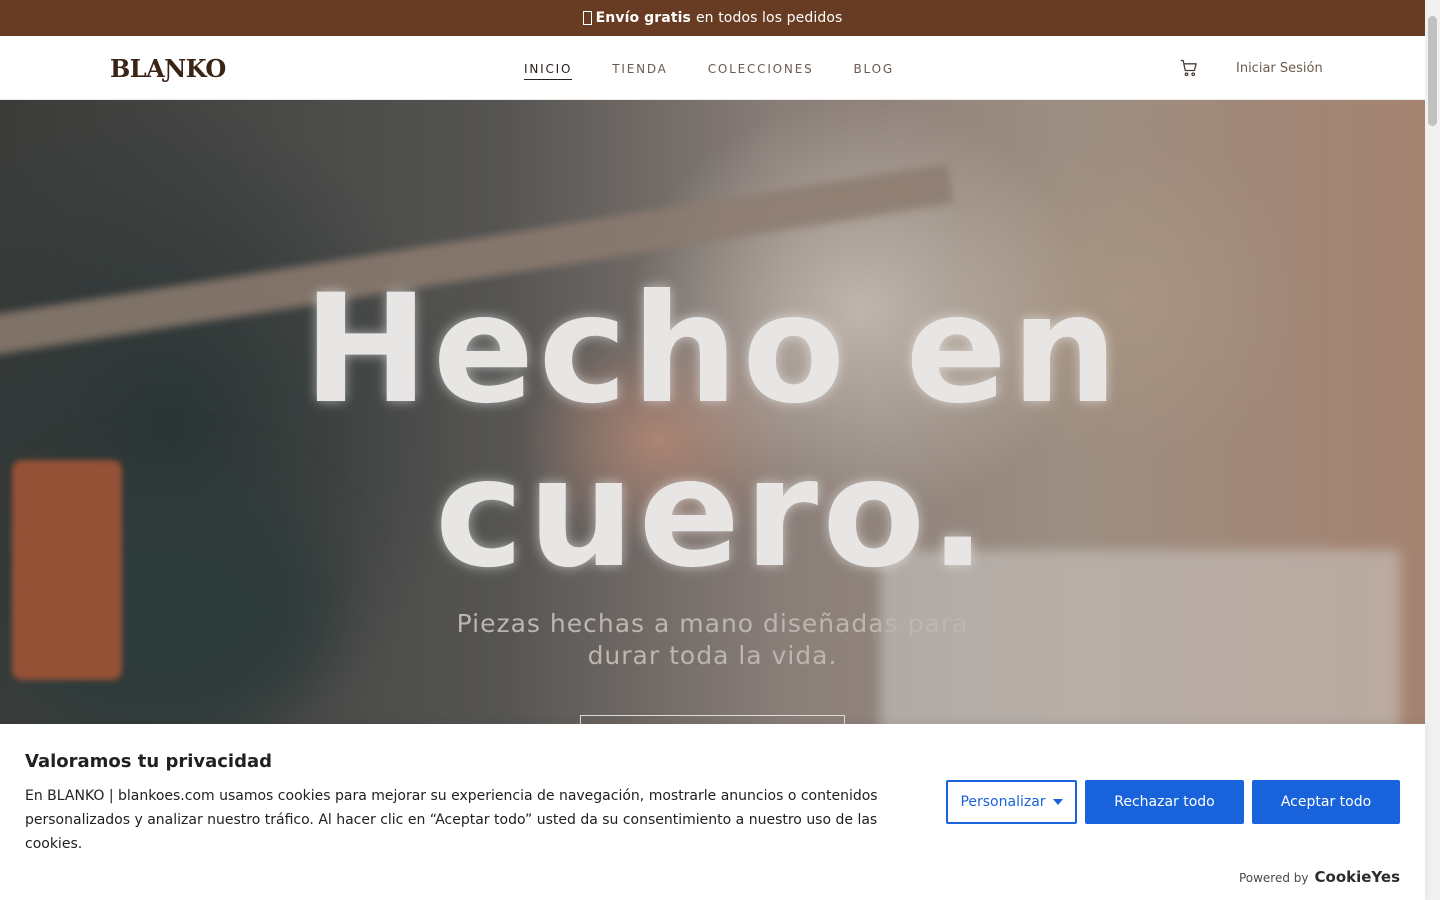 The width and height of the screenshot is (1440, 900). Describe the element at coordinates (712, 350) in the screenshot. I see `hero-title-line1: Hecho en` at that location.